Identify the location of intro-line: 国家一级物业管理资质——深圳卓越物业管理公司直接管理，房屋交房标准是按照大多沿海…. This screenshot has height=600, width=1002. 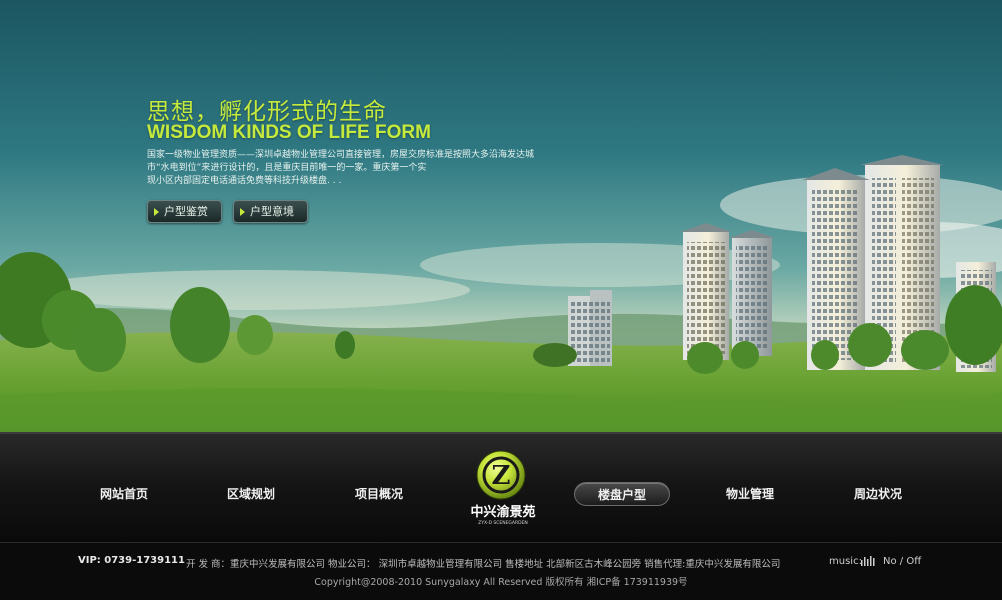
(341, 155).